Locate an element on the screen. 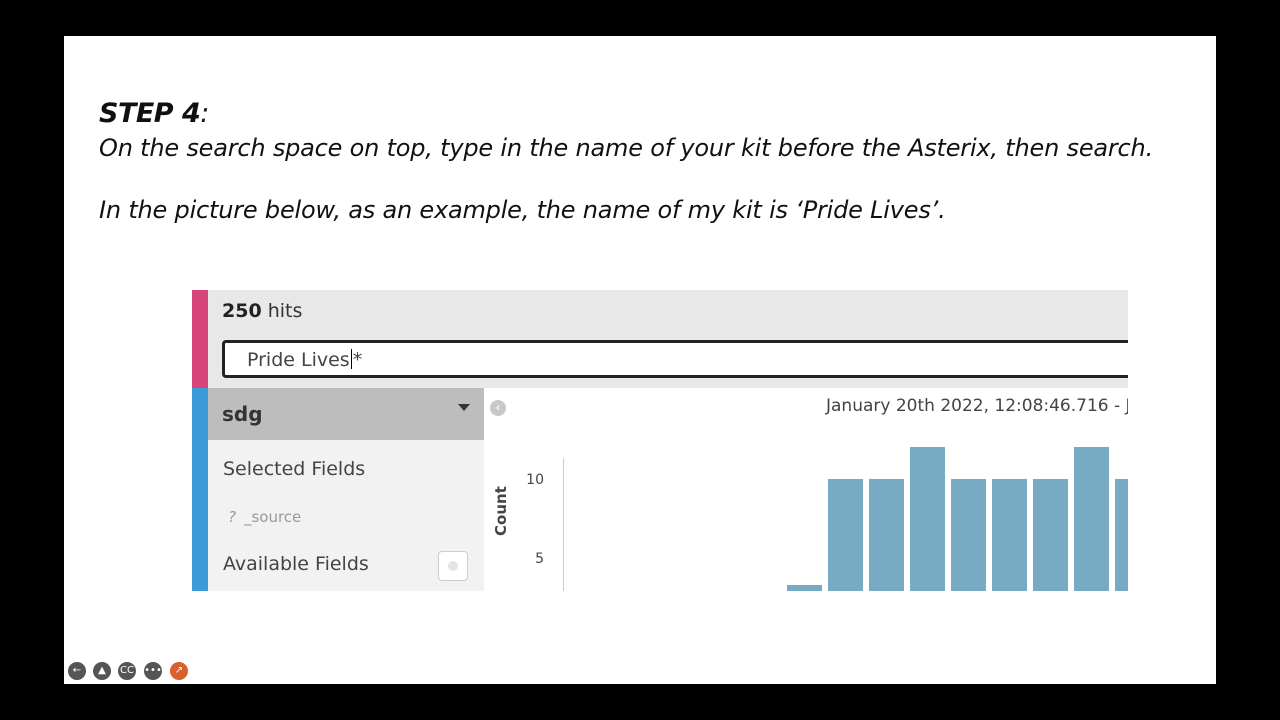  blue-accent-strip is located at coordinates (200, 489).